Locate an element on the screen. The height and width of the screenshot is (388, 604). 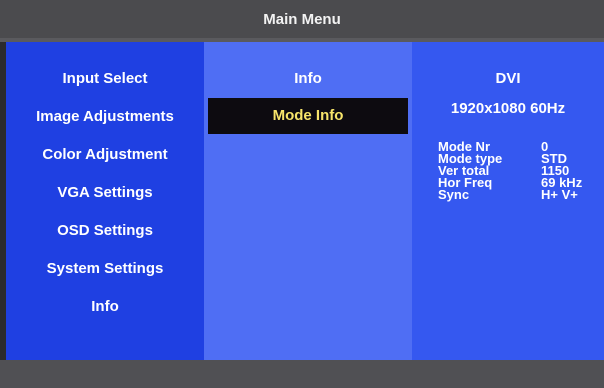
page-title: Main Menu is located at coordinates (302, 19).